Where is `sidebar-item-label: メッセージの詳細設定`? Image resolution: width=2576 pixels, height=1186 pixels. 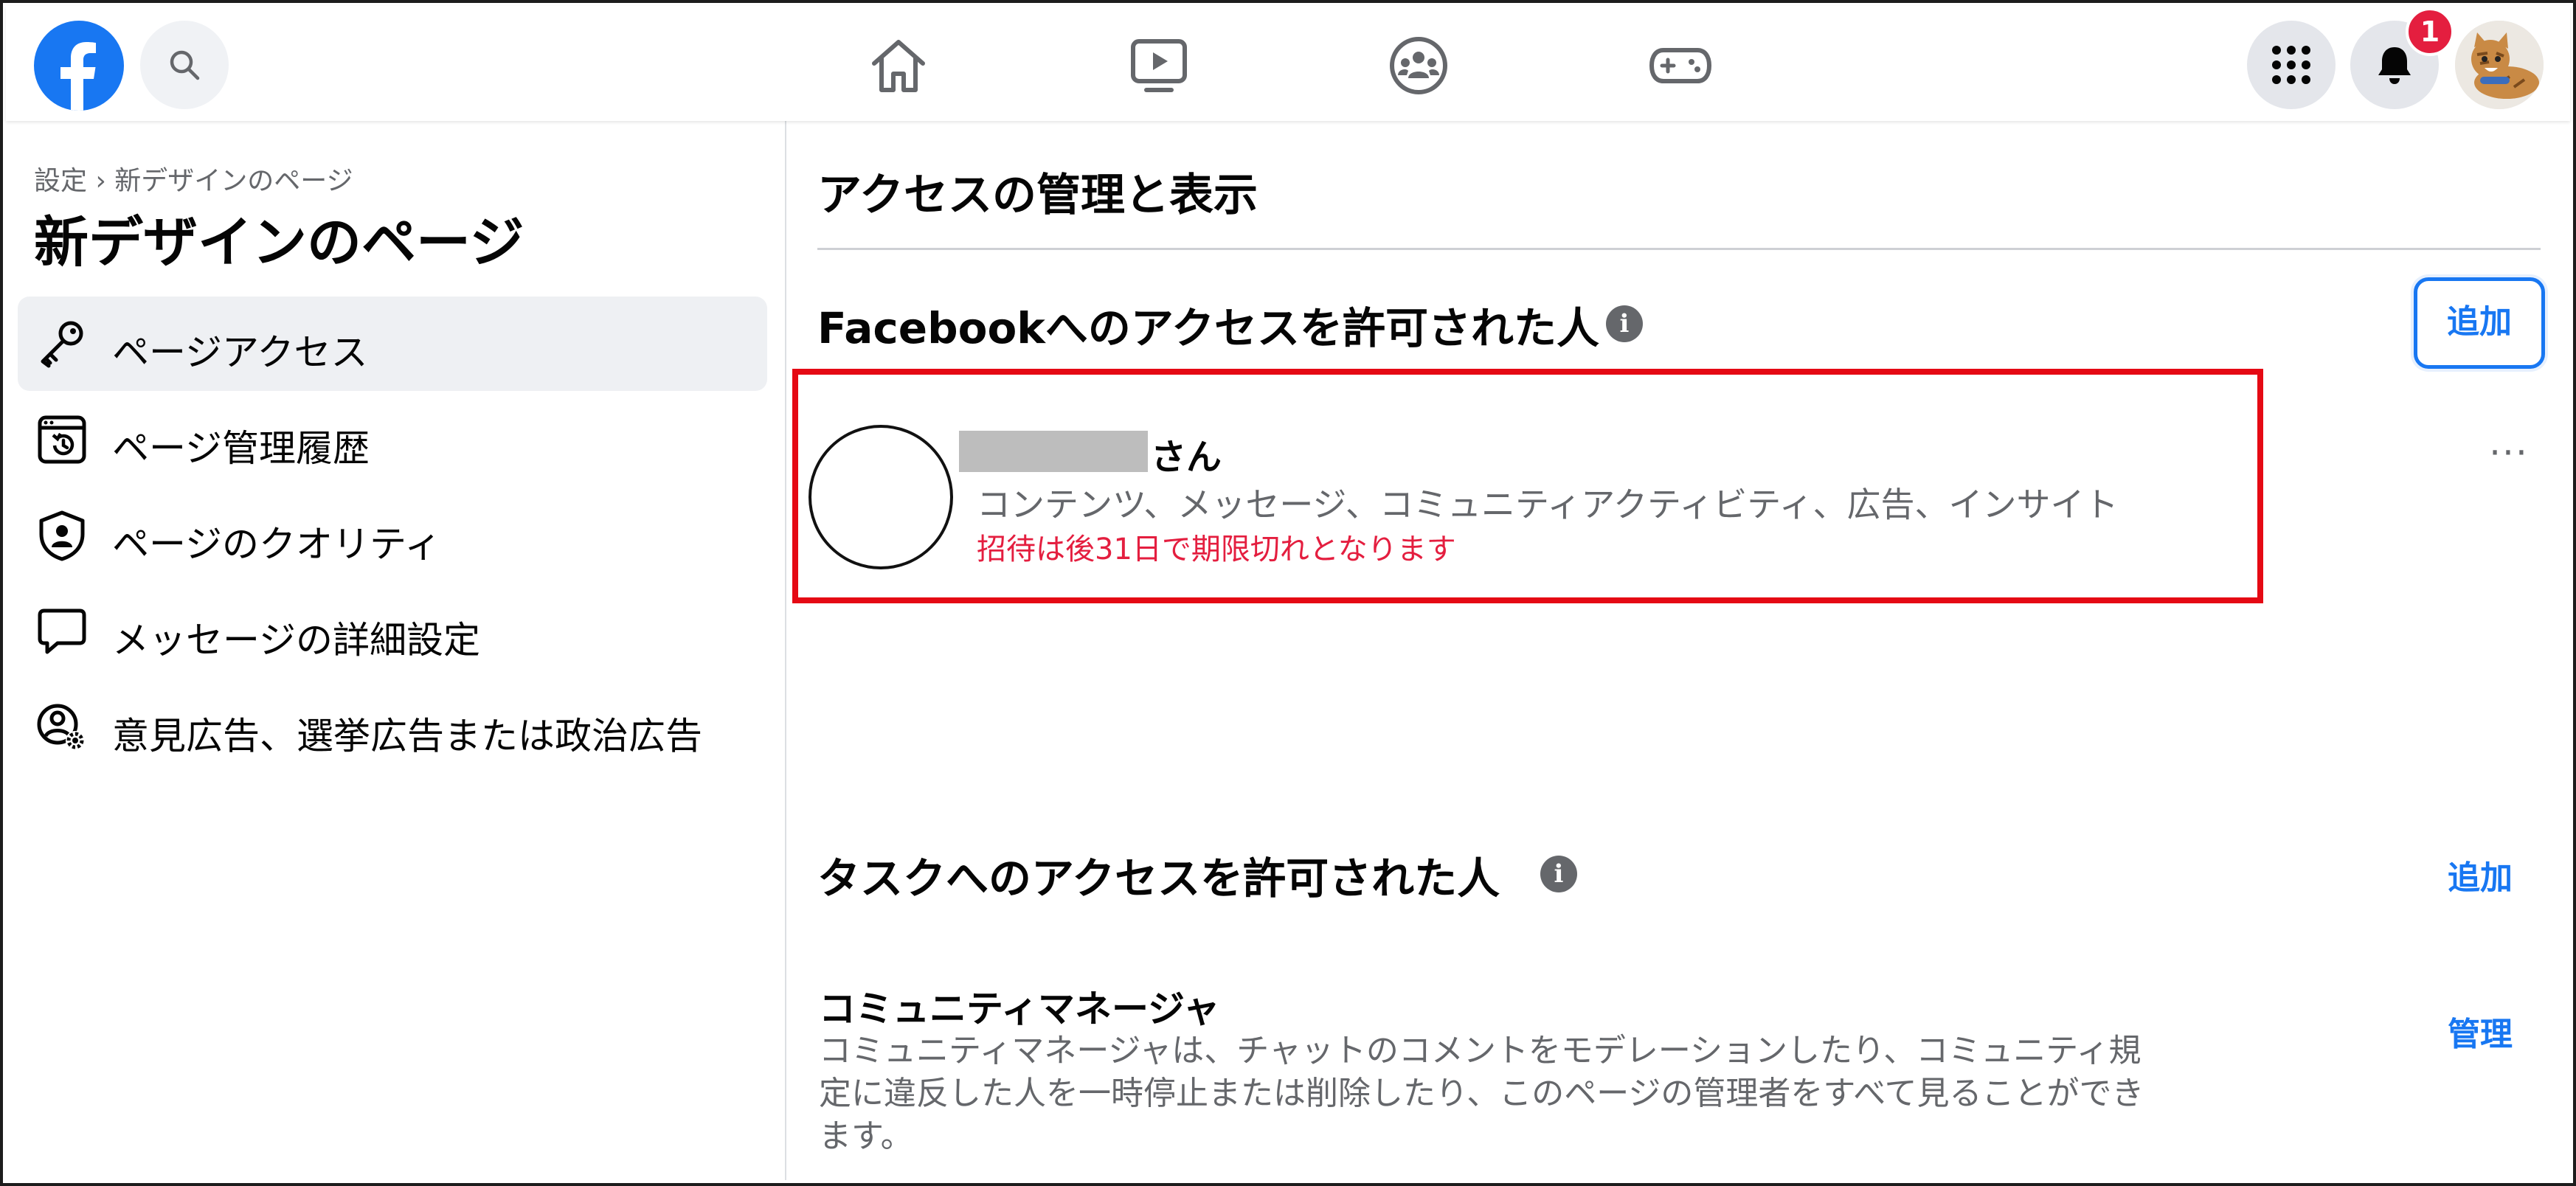
sidebar-item-label: メッセージの詳細設定 is located at coordinates (296, 640).